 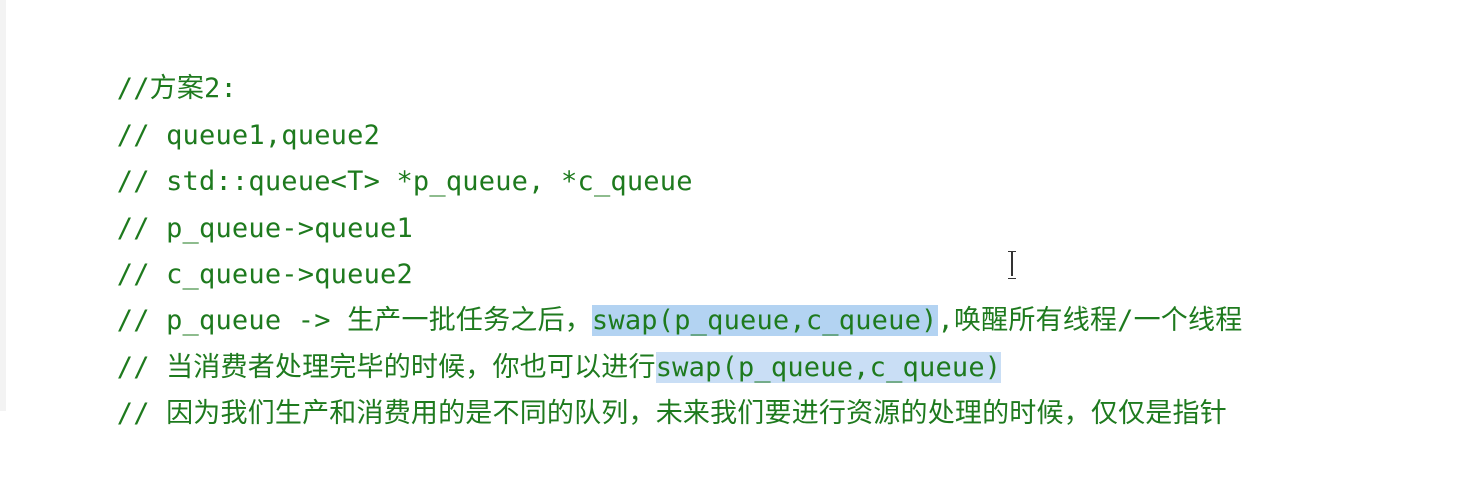 I want to click on selected-text: swap(p_queue,c_queue), so click(x=764, y=321).